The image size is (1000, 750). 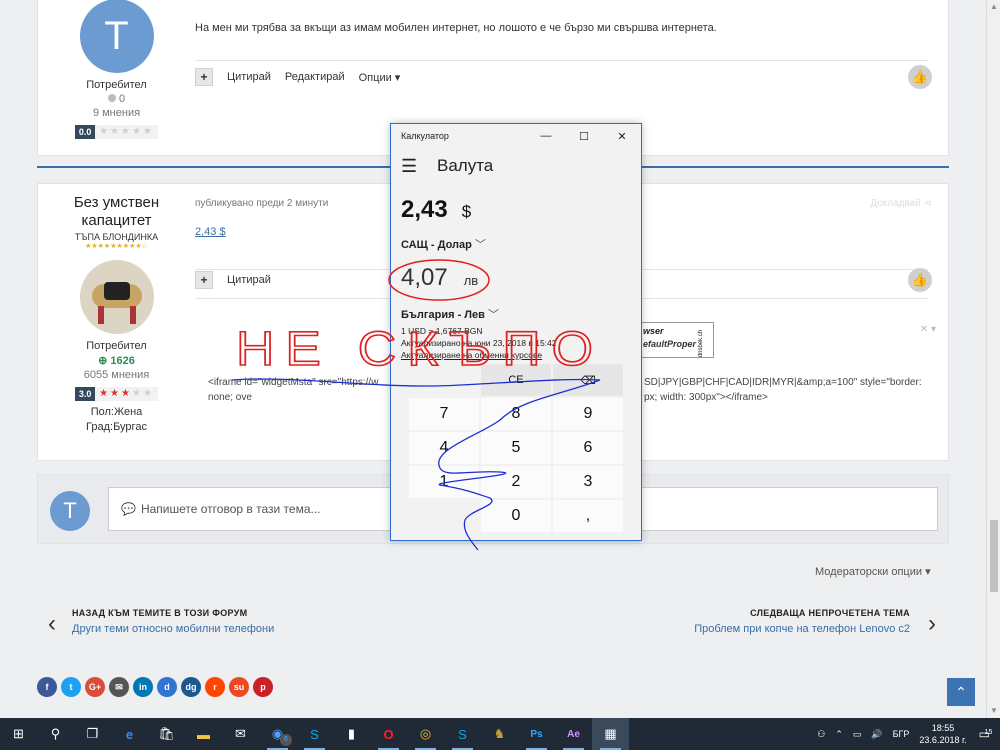 I want to click on scroll-down-icon: ▼, so click(x=994, y=711).